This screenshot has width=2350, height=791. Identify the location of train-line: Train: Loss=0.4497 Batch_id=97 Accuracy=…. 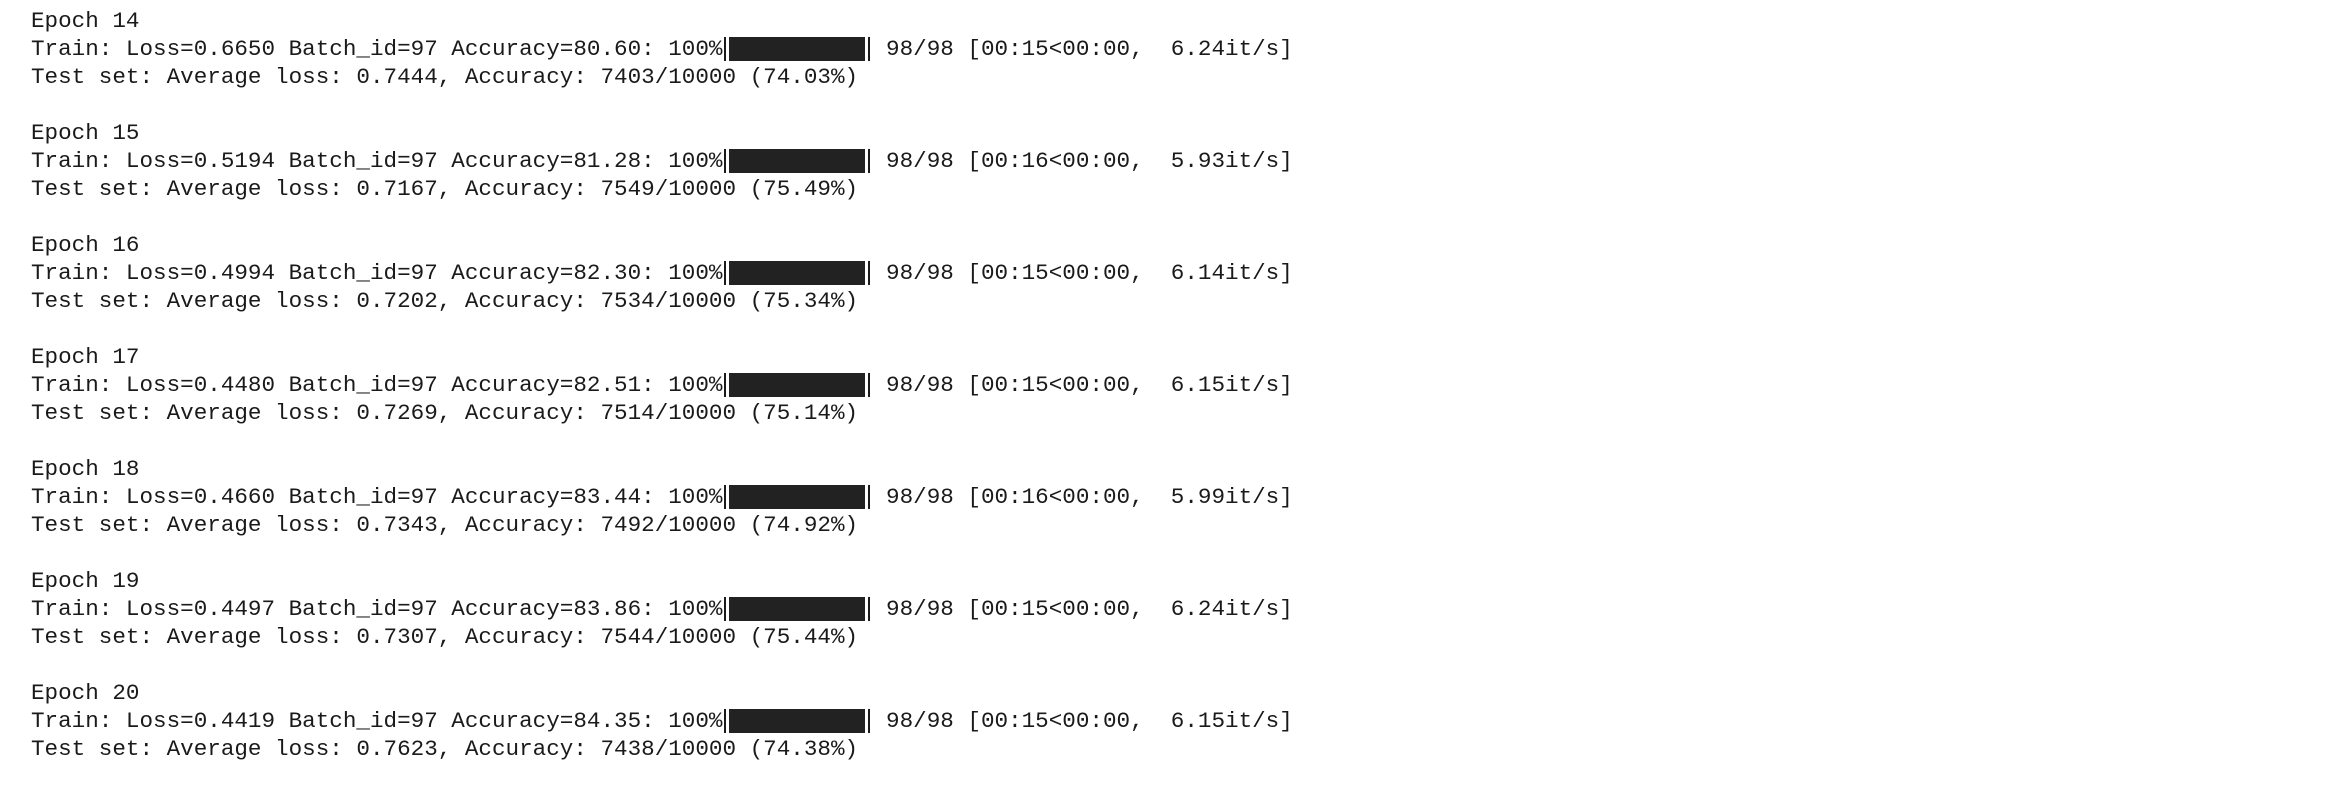
(662, 609).